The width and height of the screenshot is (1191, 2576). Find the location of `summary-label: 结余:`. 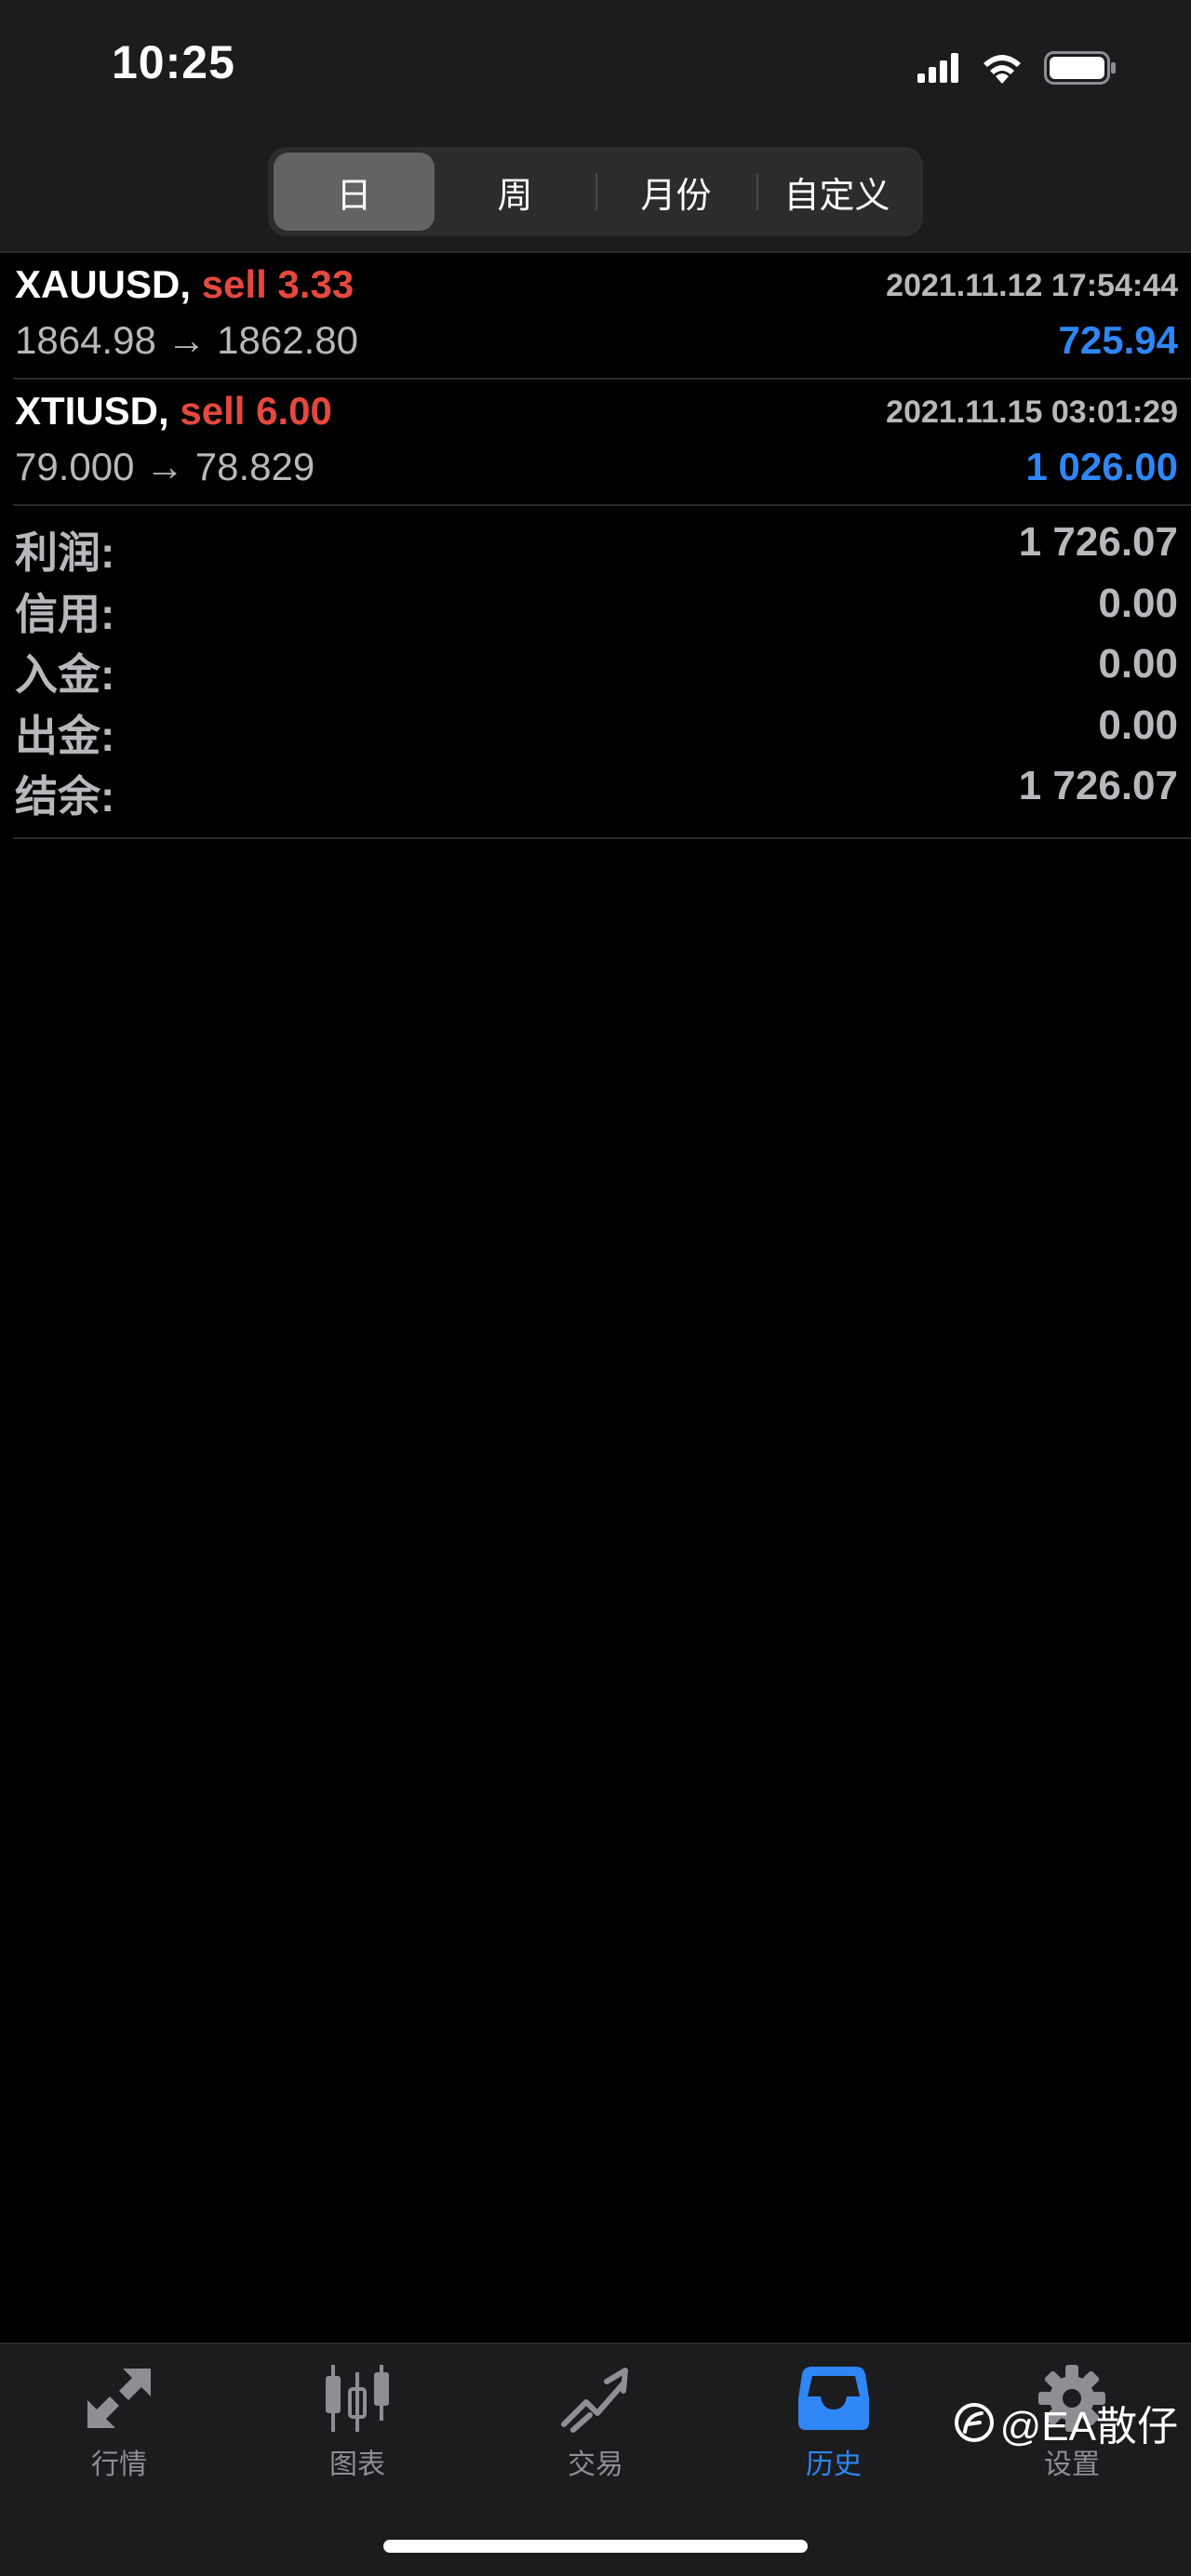

summary-label: 结余: is located at coordinates (65, 796).